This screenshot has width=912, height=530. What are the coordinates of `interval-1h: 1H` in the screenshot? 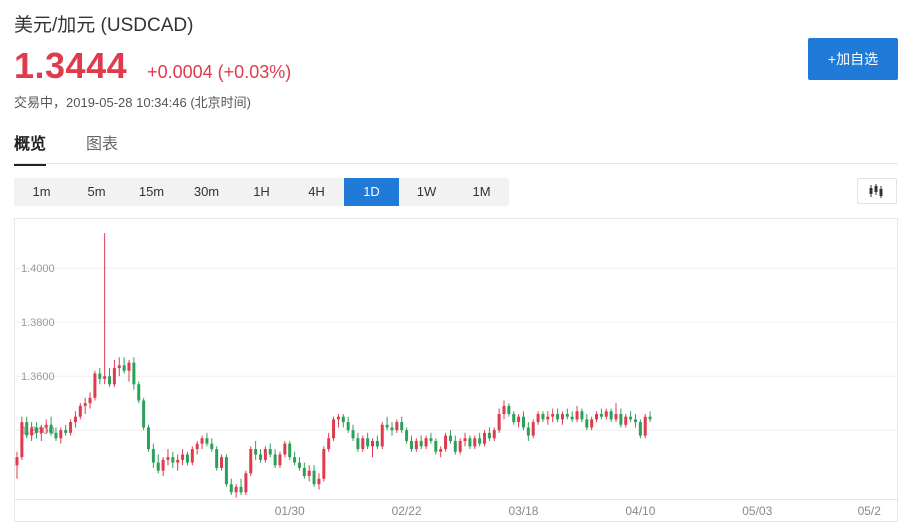 It's located at (261, 192).